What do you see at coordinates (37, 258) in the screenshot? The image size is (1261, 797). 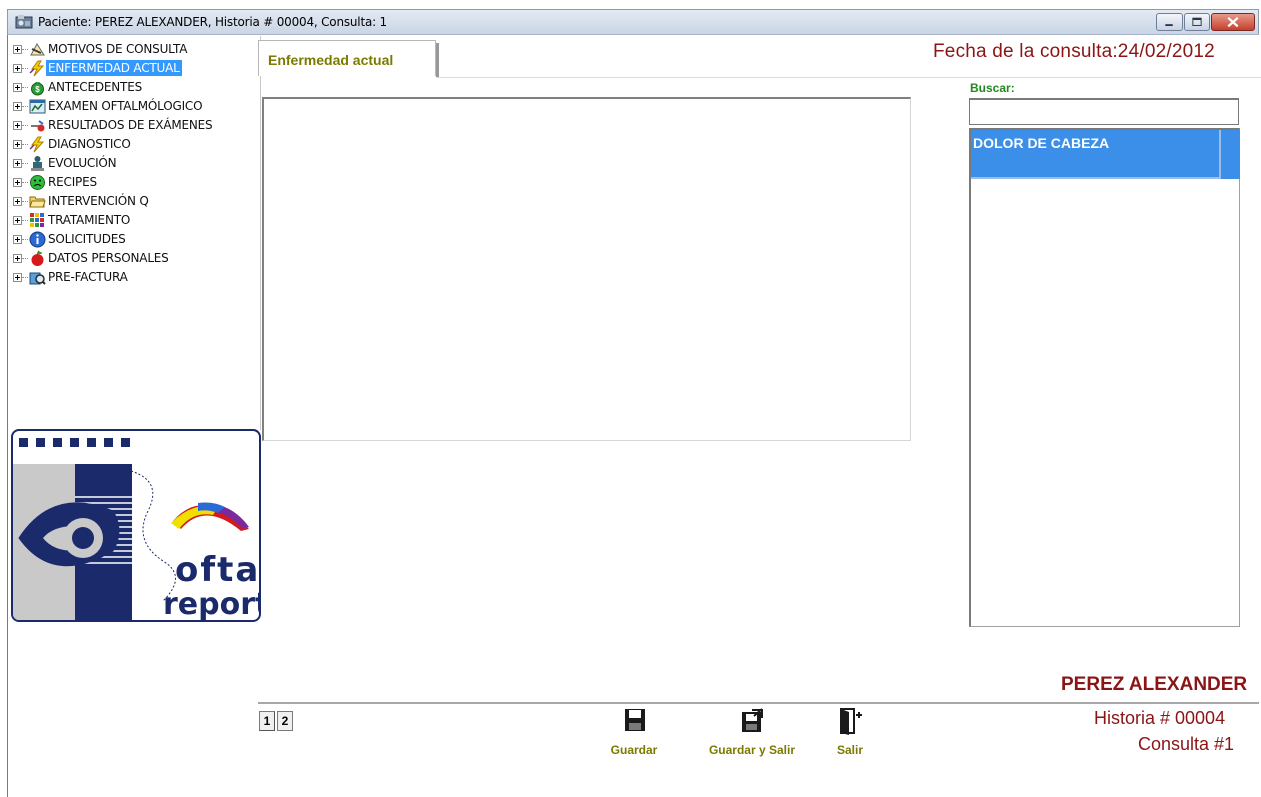 I see `apple-icon` at bounding box center [37, 258].